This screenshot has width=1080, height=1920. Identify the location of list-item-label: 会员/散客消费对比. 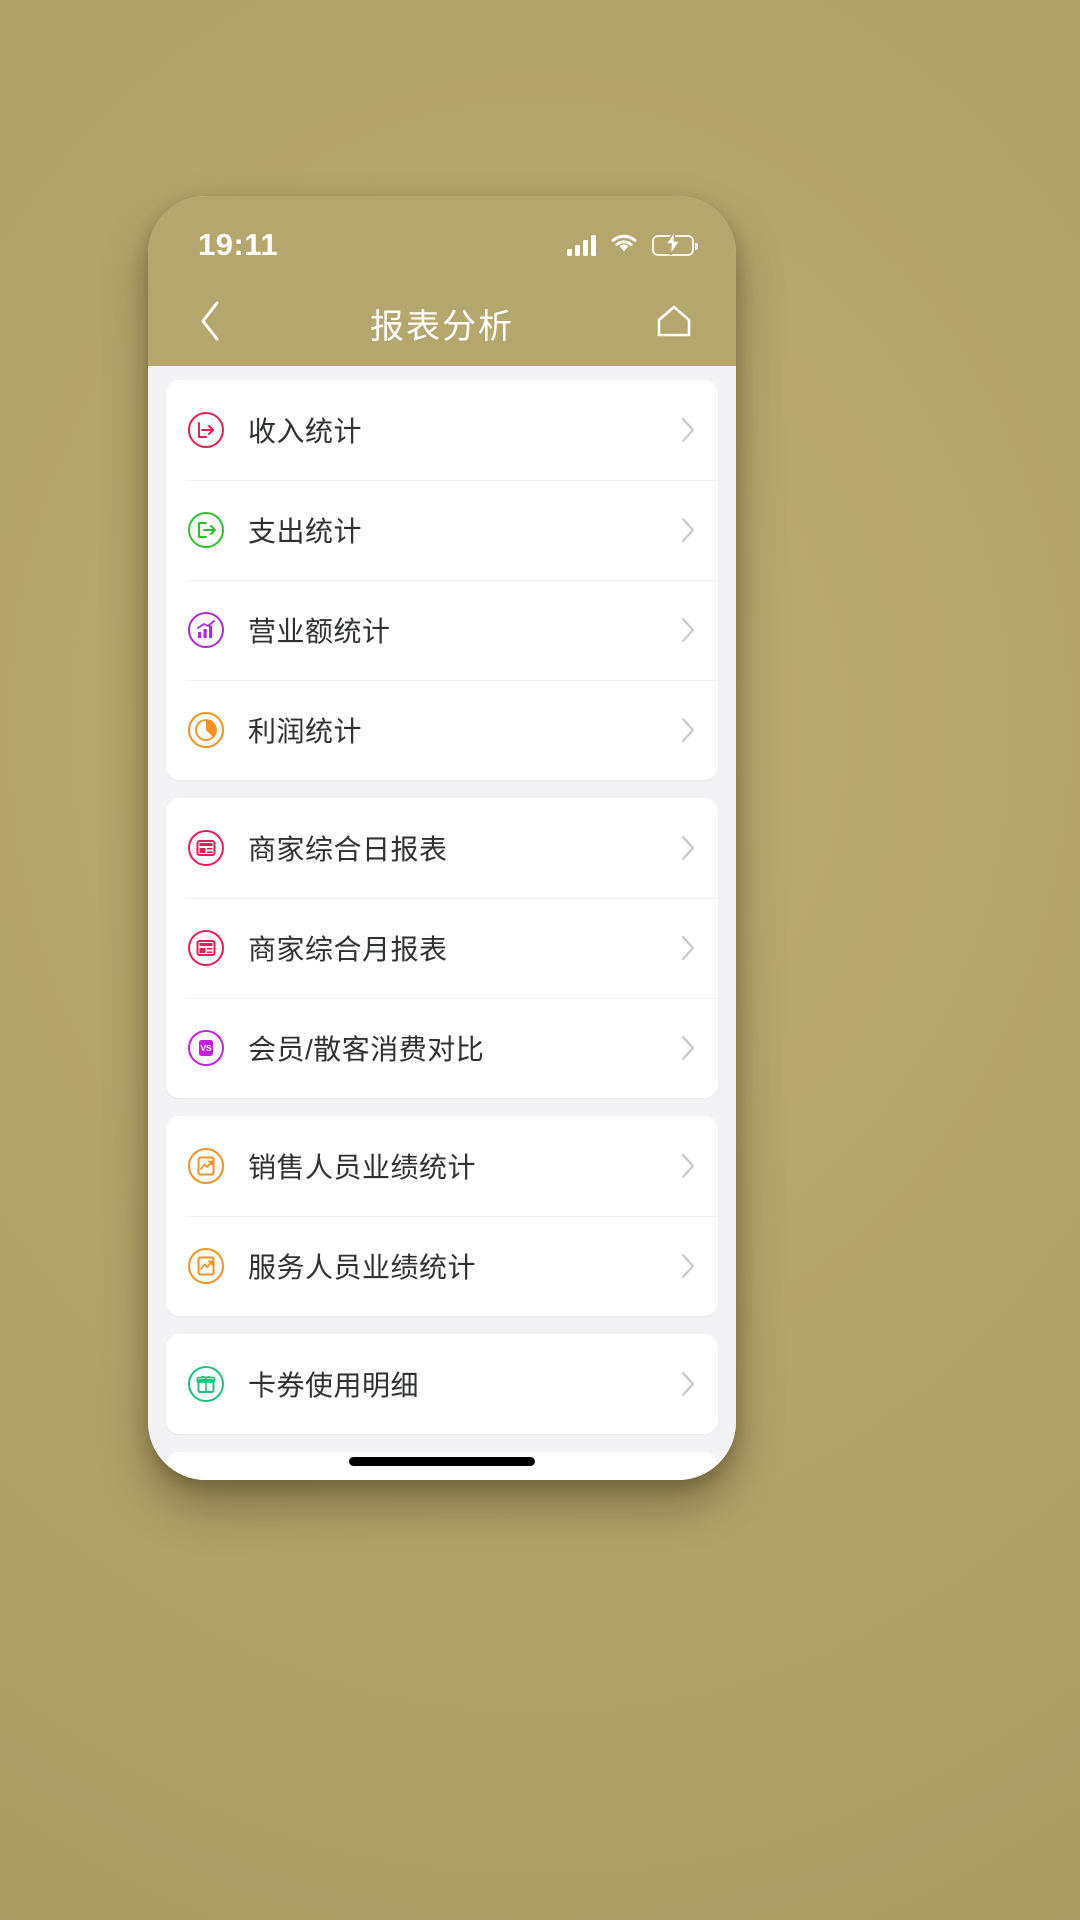
(366, 1049).